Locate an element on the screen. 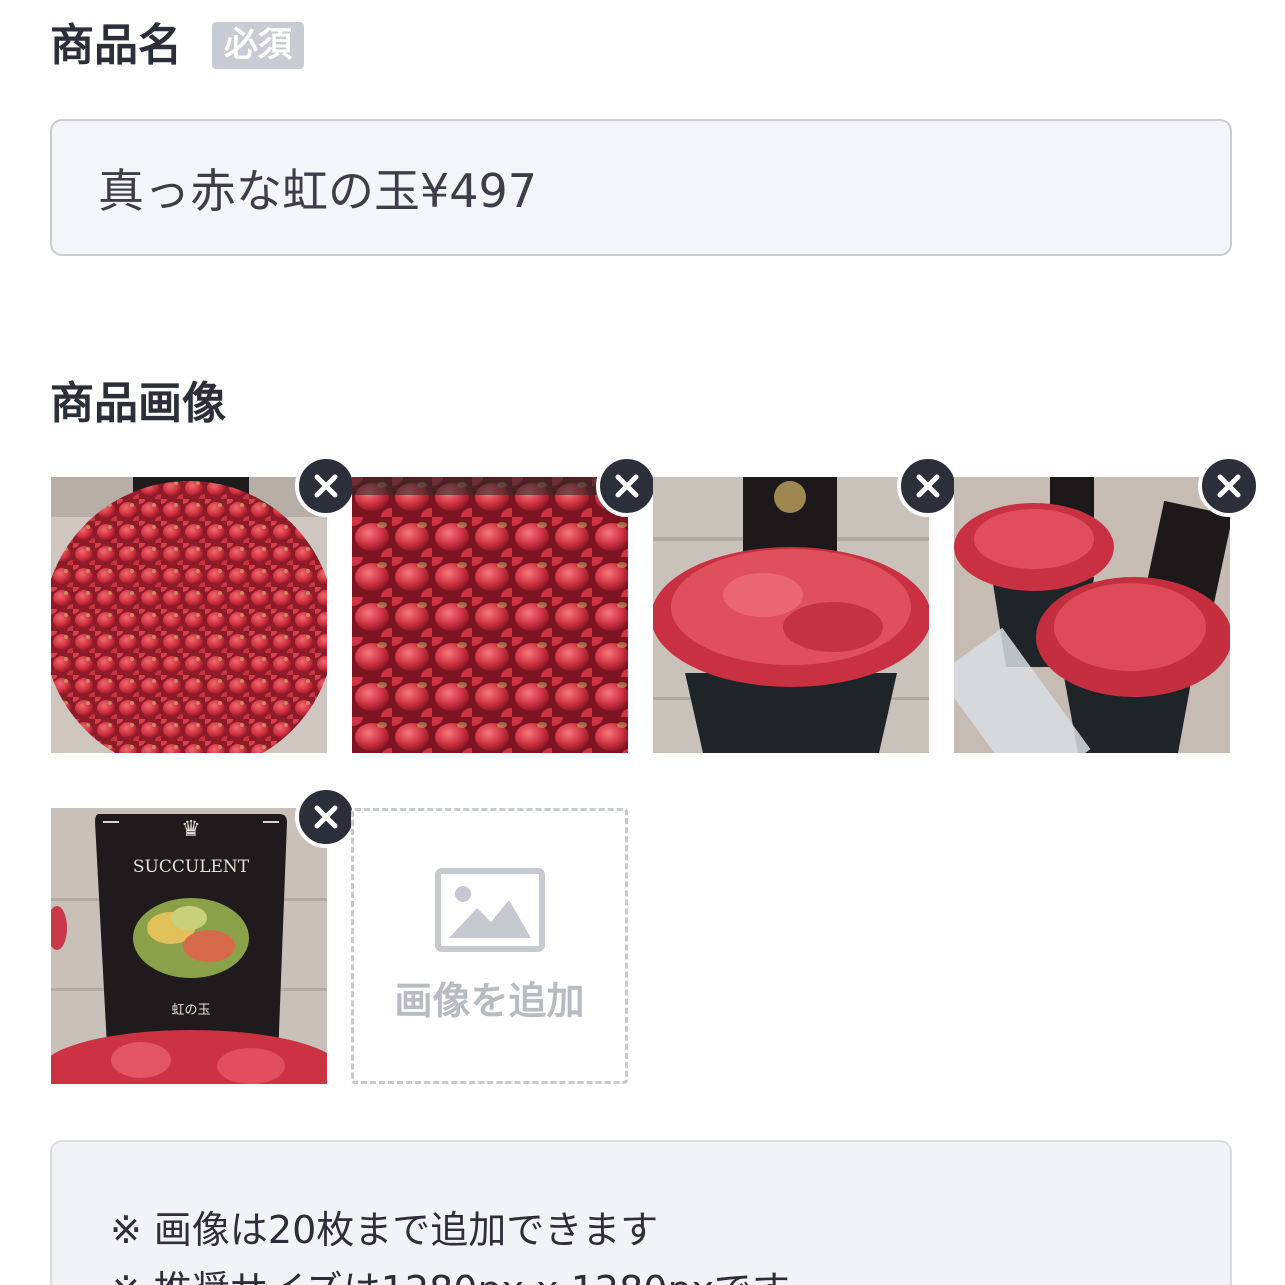 Image resolution: width=1285 pixels, height=1285 pixels. product-name-label-row: 商品名 必須 is located at coordinates (177, 45).